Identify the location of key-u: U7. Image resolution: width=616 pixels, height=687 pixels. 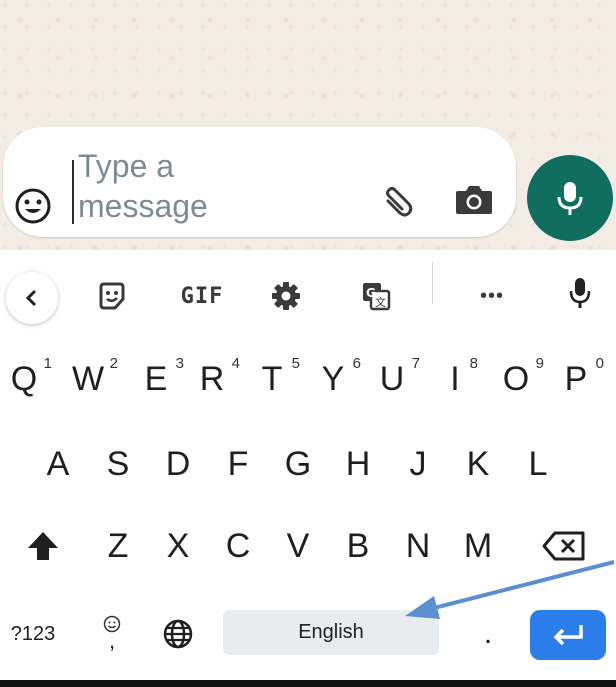
(396, 378).